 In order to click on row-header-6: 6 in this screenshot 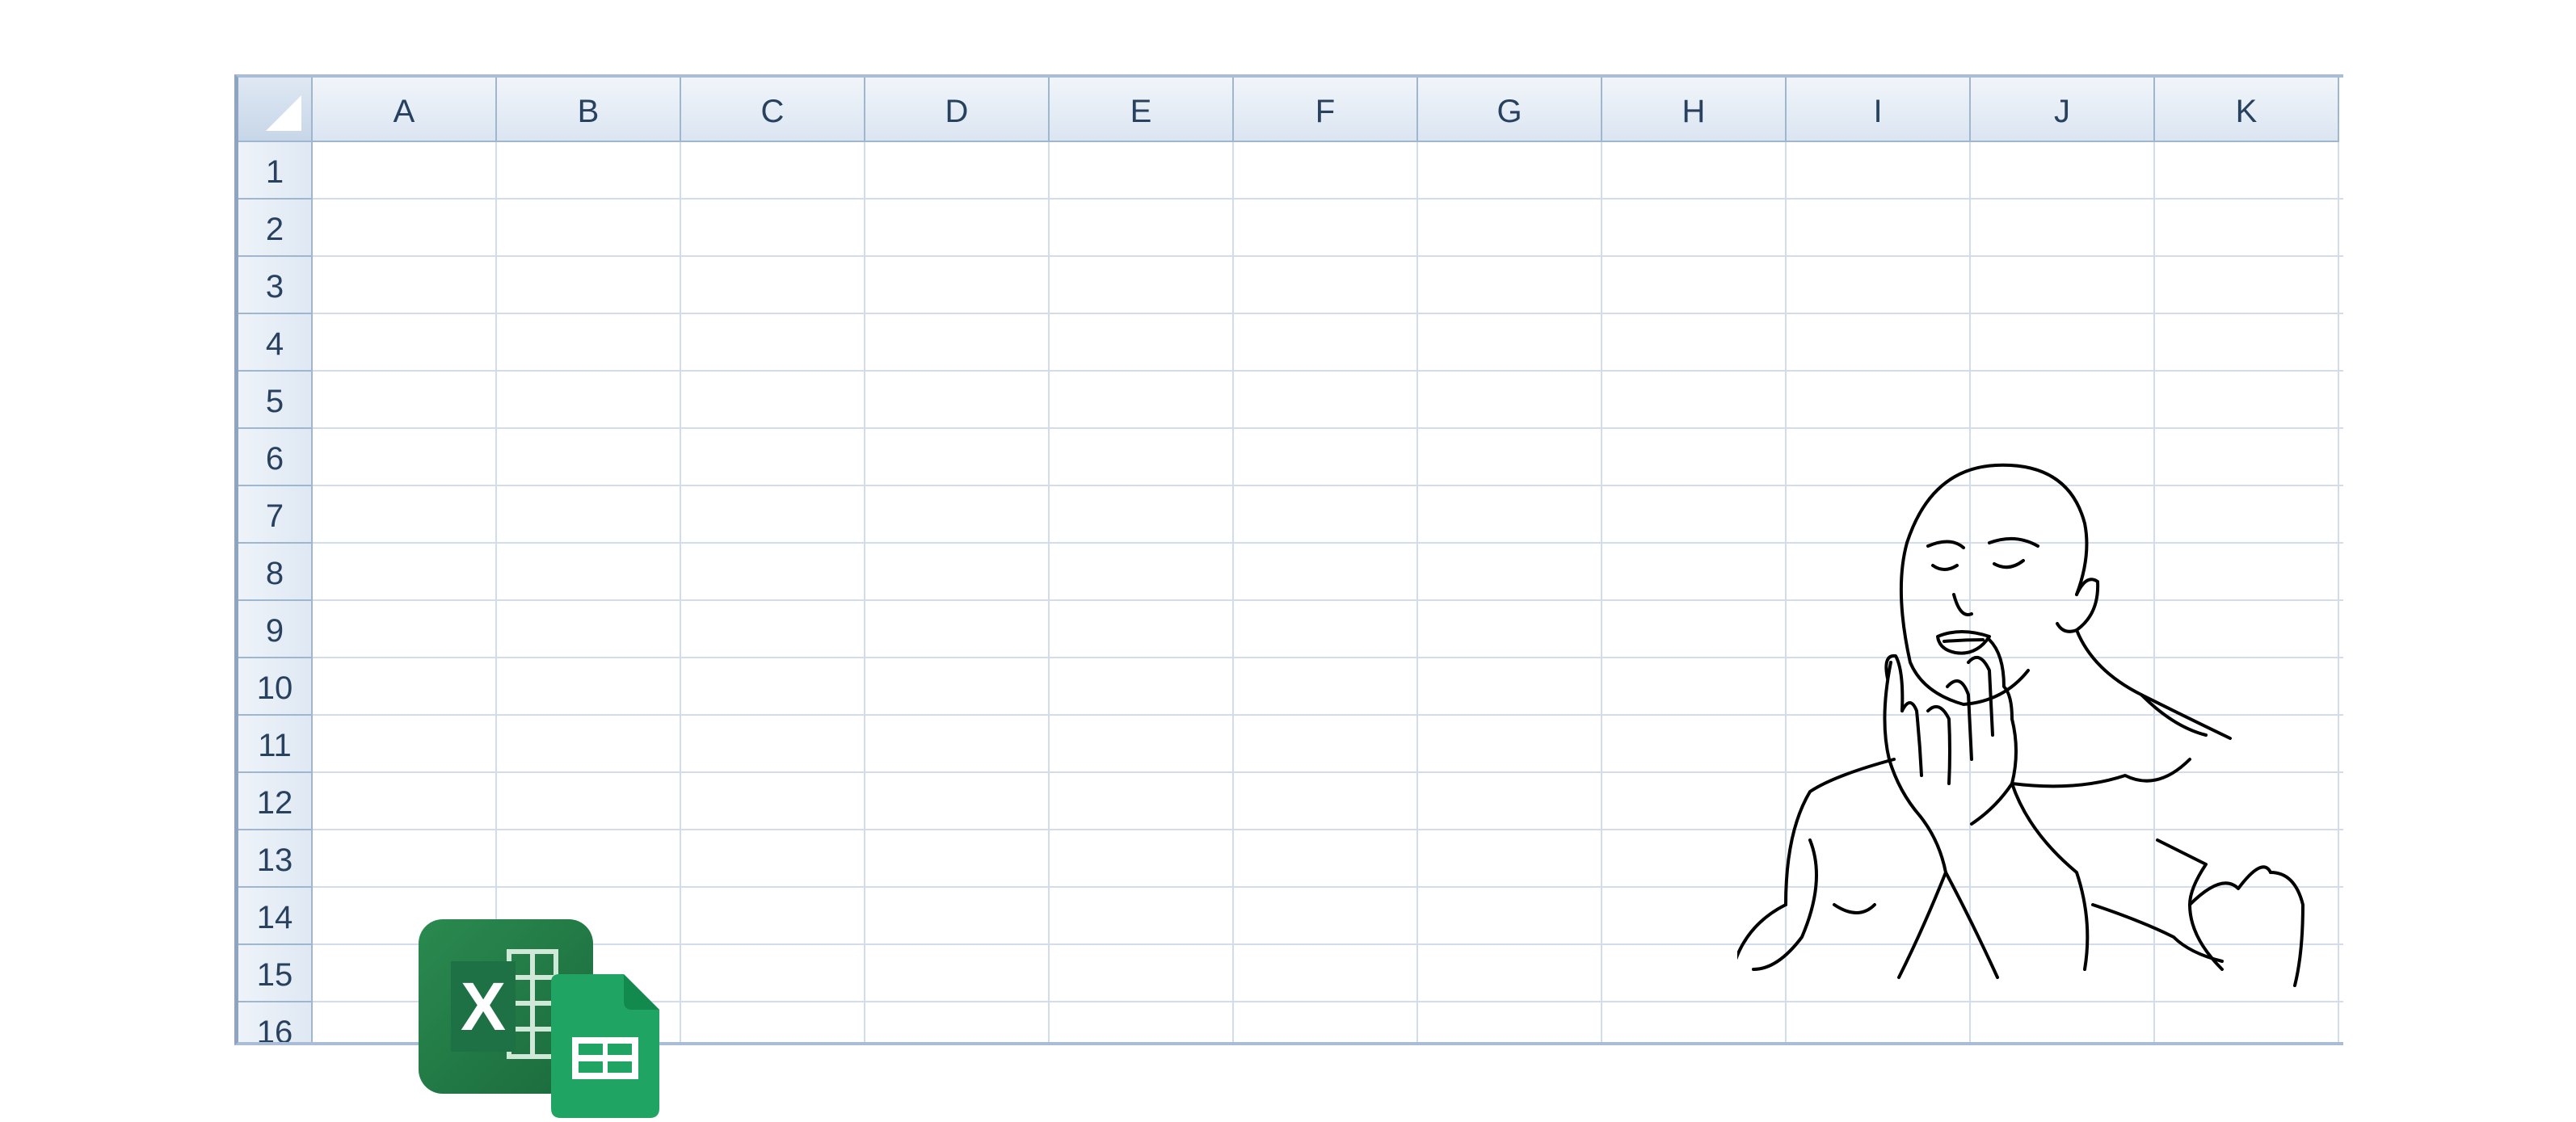, I will do `click(275, 457)`.